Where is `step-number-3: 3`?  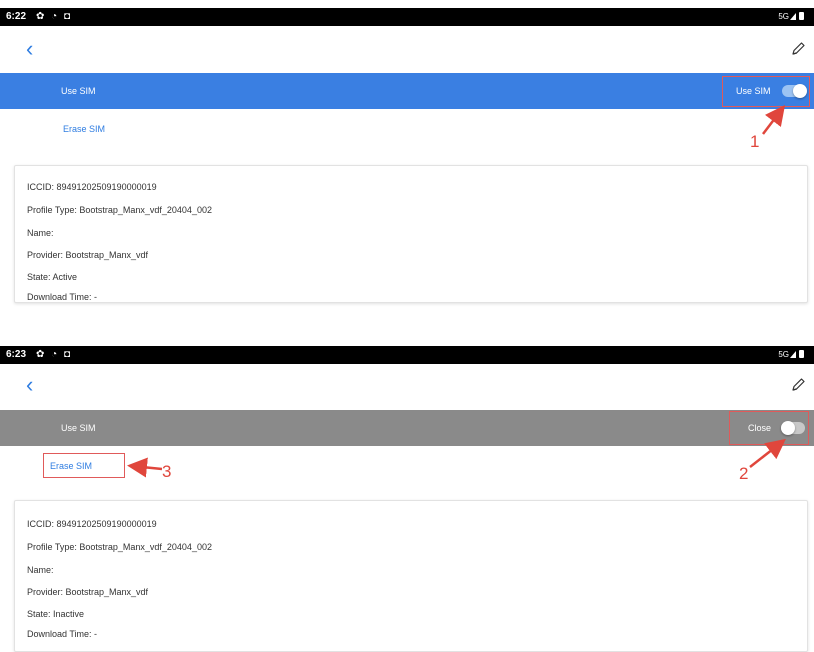
step-number-3: 3 is located at coordinates (167, 471).